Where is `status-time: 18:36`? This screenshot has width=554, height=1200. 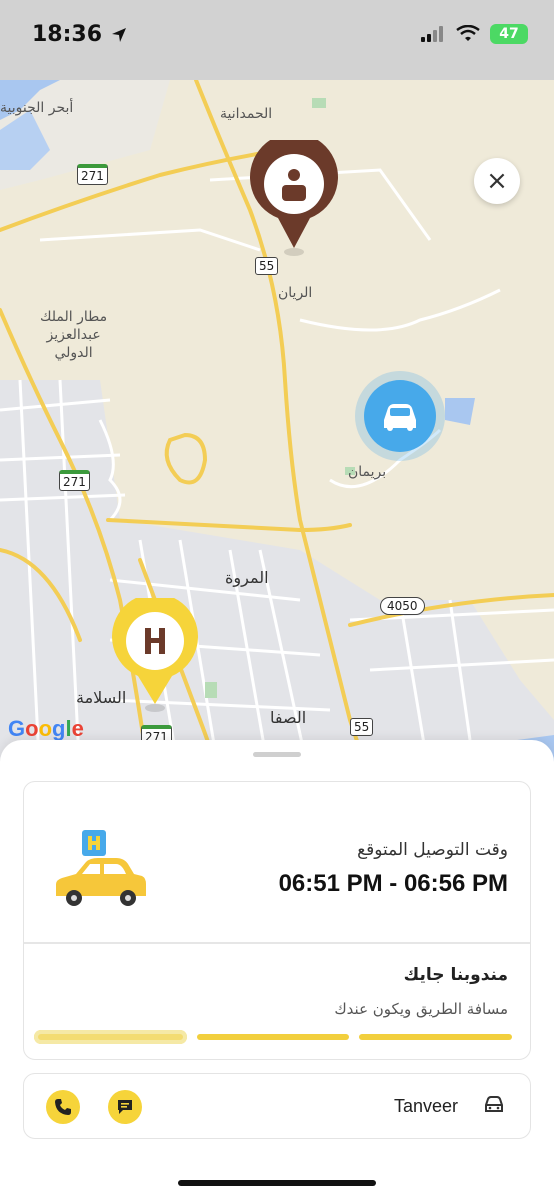
status-time: 18:36 is located at coordinates (80, 34).